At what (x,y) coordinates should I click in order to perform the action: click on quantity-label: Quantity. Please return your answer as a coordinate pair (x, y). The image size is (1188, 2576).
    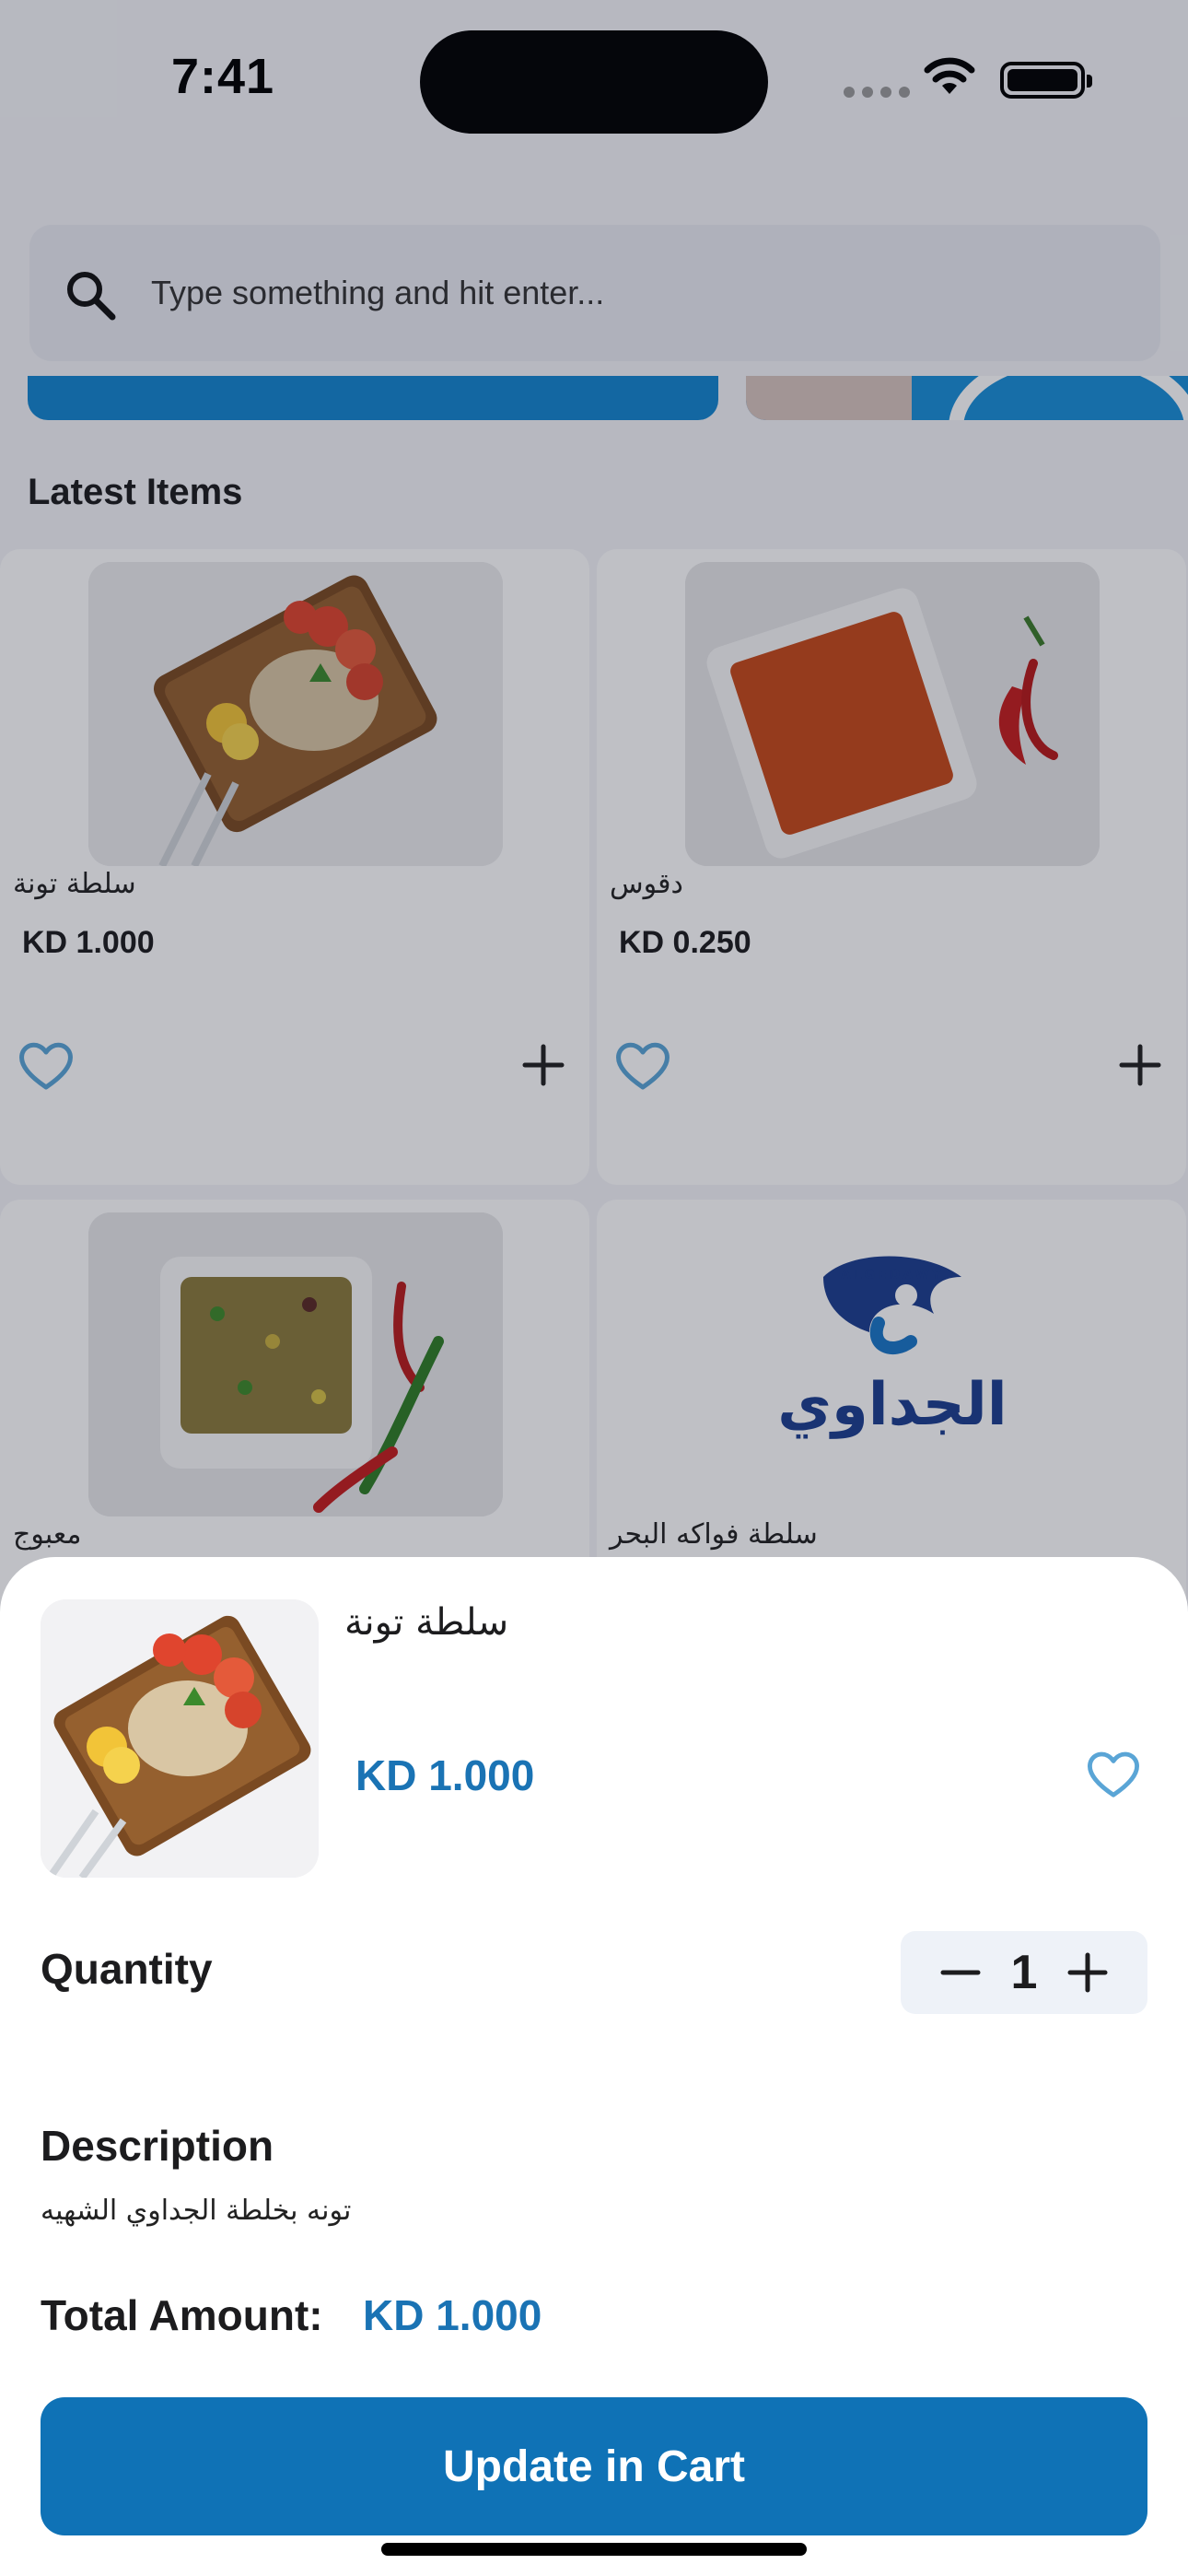
    Looking at the image, I should click on (127, 1969).